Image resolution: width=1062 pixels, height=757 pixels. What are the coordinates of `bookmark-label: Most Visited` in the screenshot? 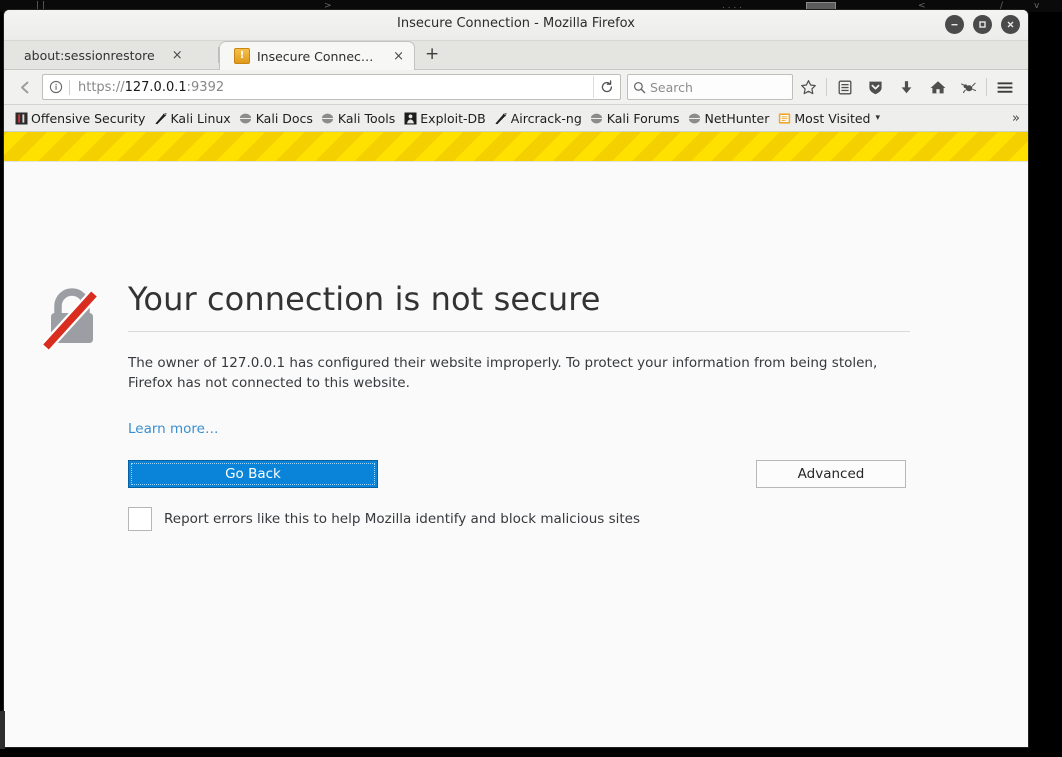 It's located at (832, 118).